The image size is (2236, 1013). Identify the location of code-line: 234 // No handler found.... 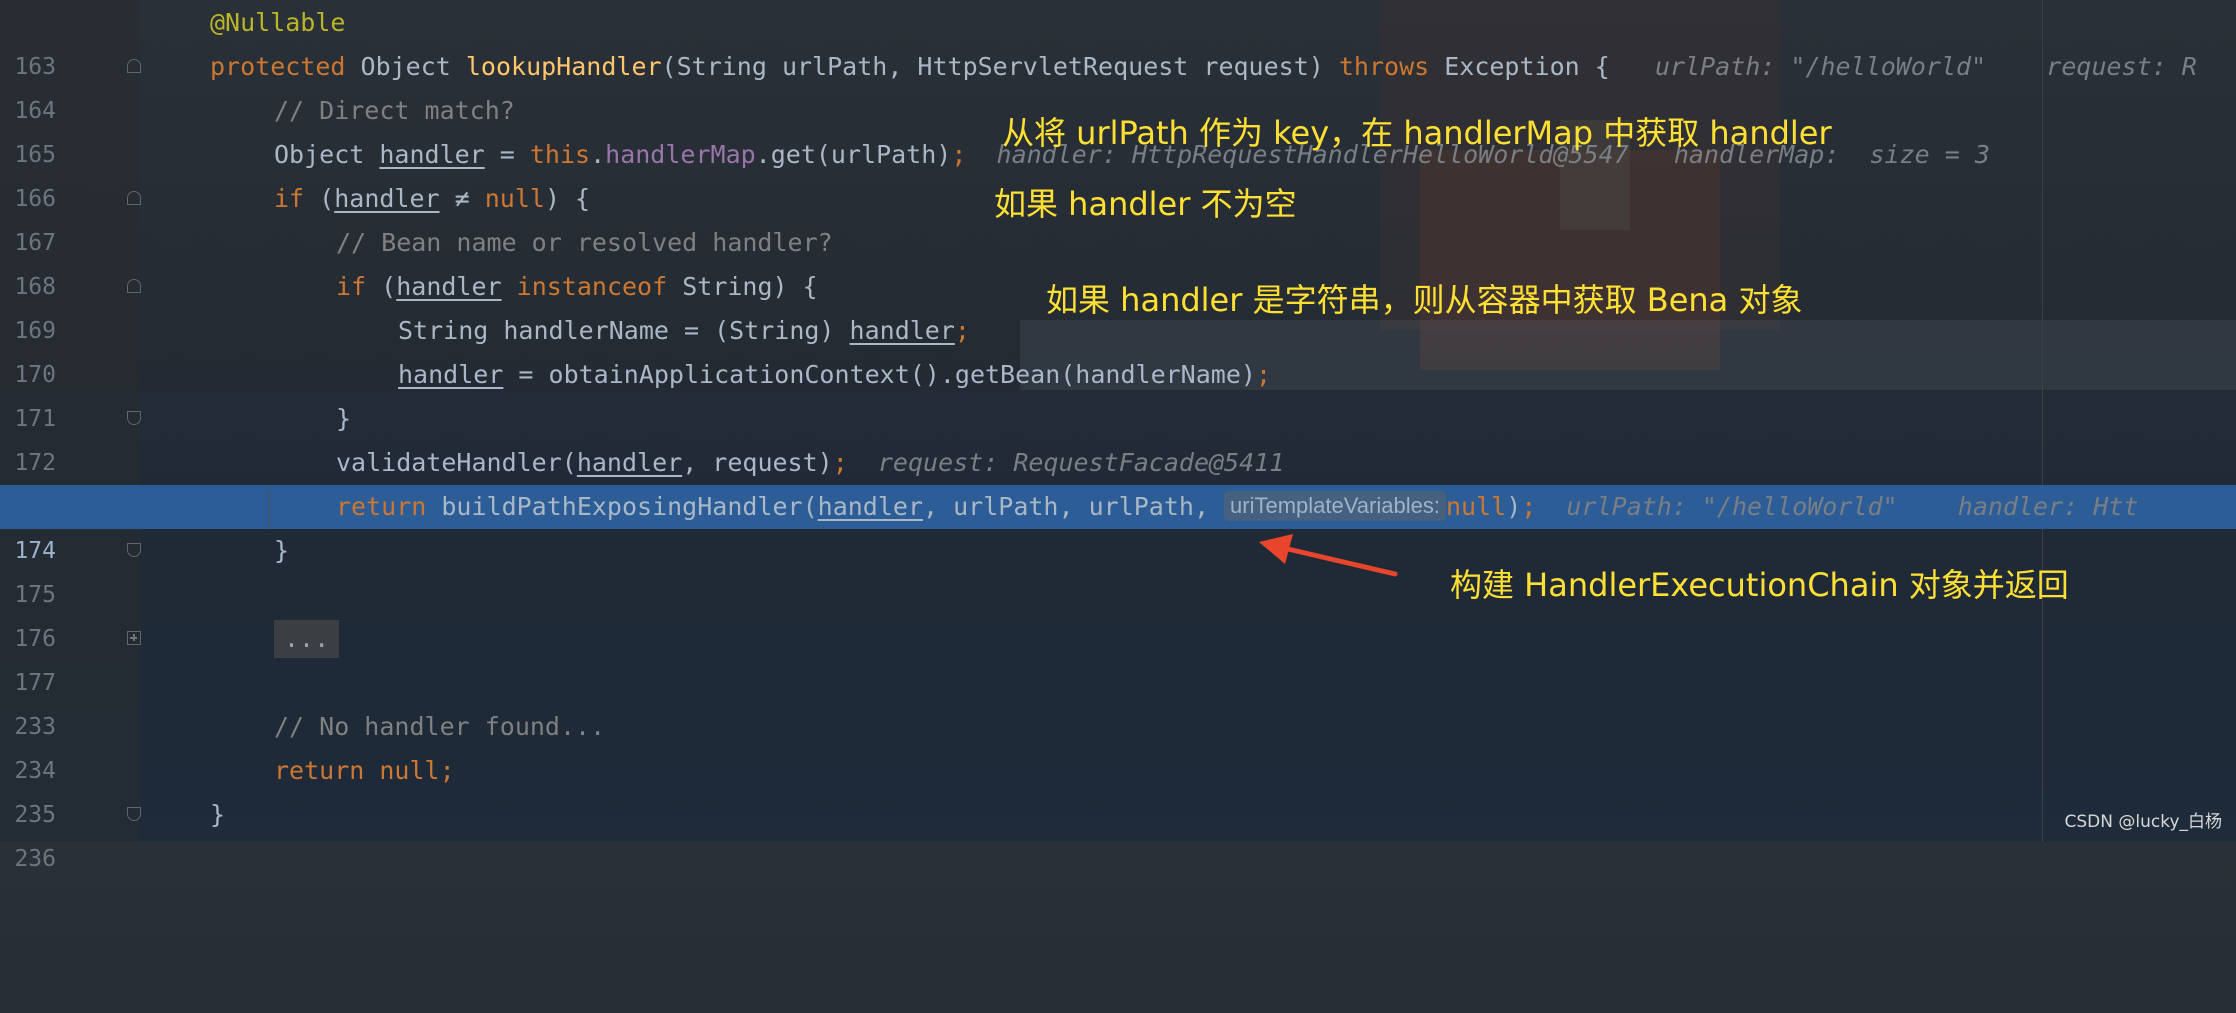
(1118, 744).